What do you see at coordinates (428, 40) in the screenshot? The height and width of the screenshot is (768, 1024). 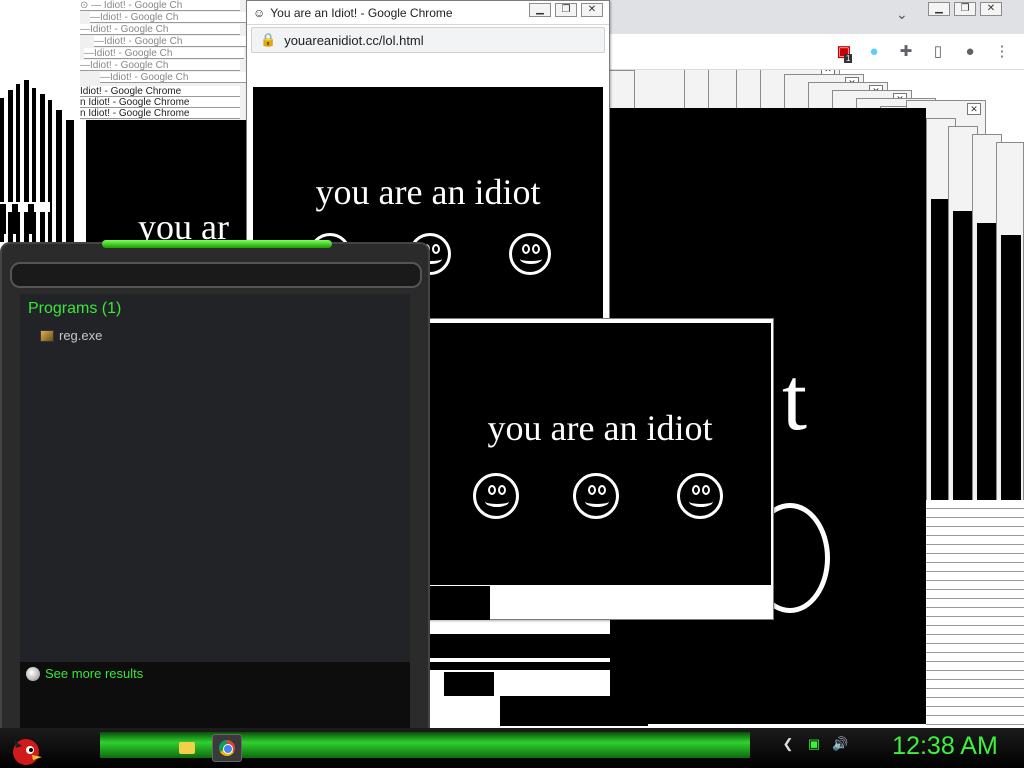 I see `address-bar: 🔒 youareanidiot.cc/lol.html` at bounding box center [428, 40].